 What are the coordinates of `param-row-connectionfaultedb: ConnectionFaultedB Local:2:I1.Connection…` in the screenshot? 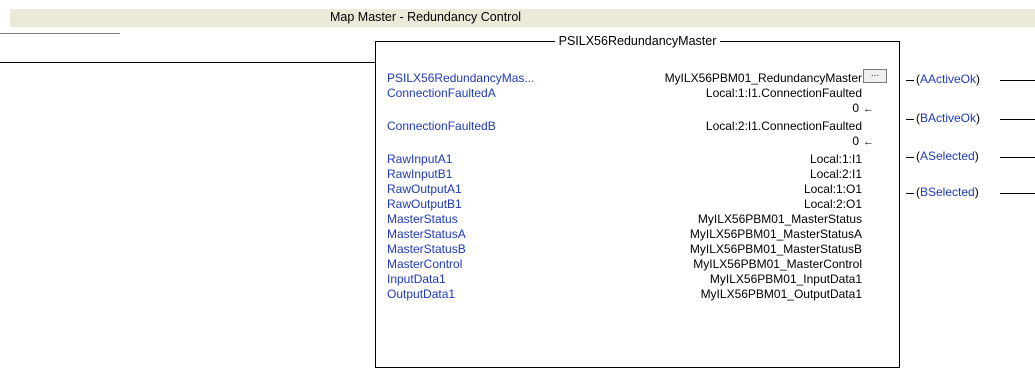 It's located at (624, 126).